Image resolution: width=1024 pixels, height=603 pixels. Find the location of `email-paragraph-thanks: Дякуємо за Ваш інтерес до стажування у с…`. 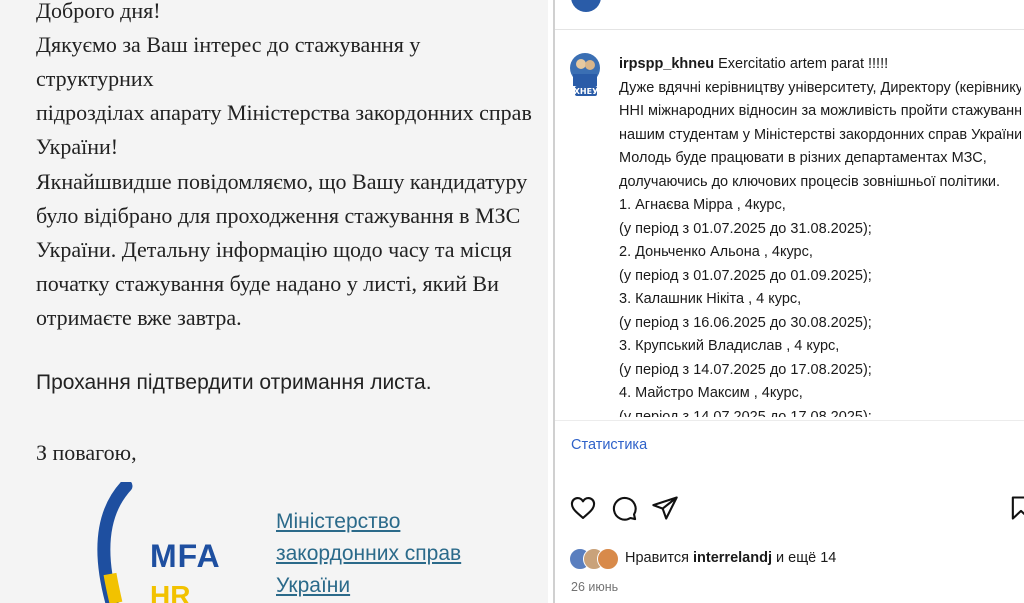

email-paragraph-thanks: Дякуємо за Ваш інтерес до стажування у с… is located at coordinates (286, 96).